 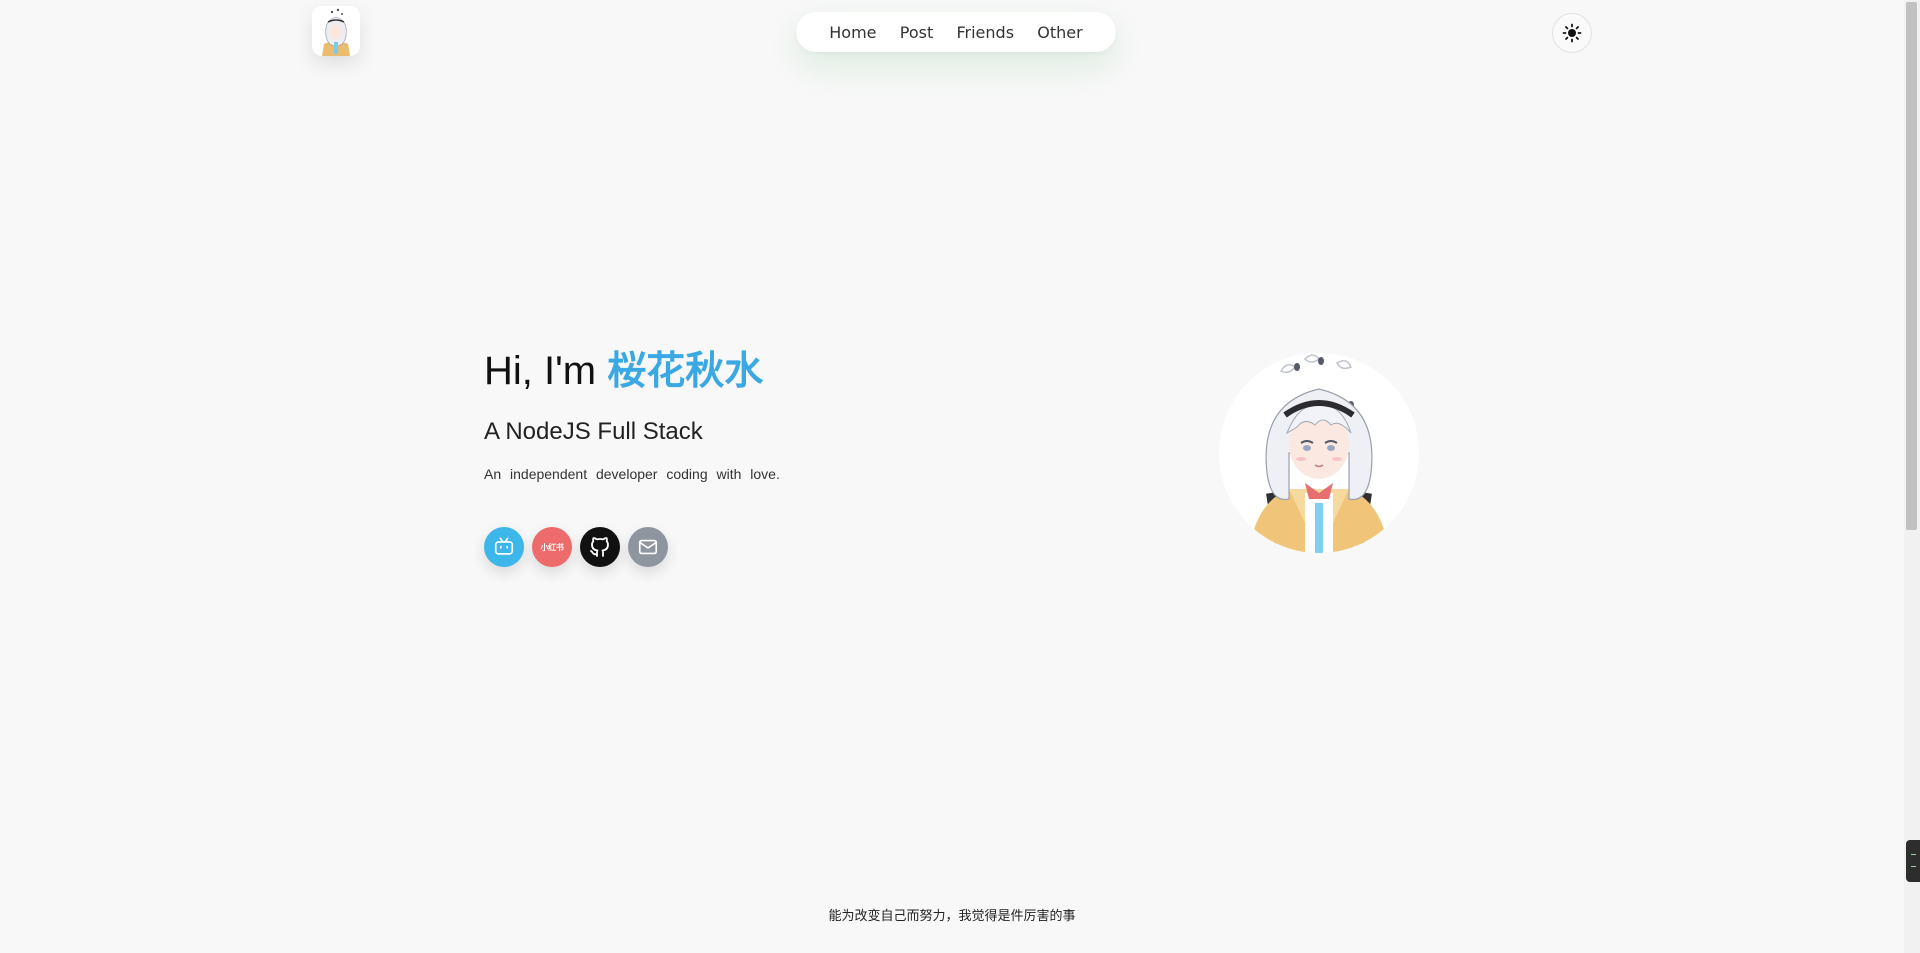 What do you see at coordinates (576, 547) in the screenshot?
I see `social-links: 小红书` at bounding box center [576, 547].